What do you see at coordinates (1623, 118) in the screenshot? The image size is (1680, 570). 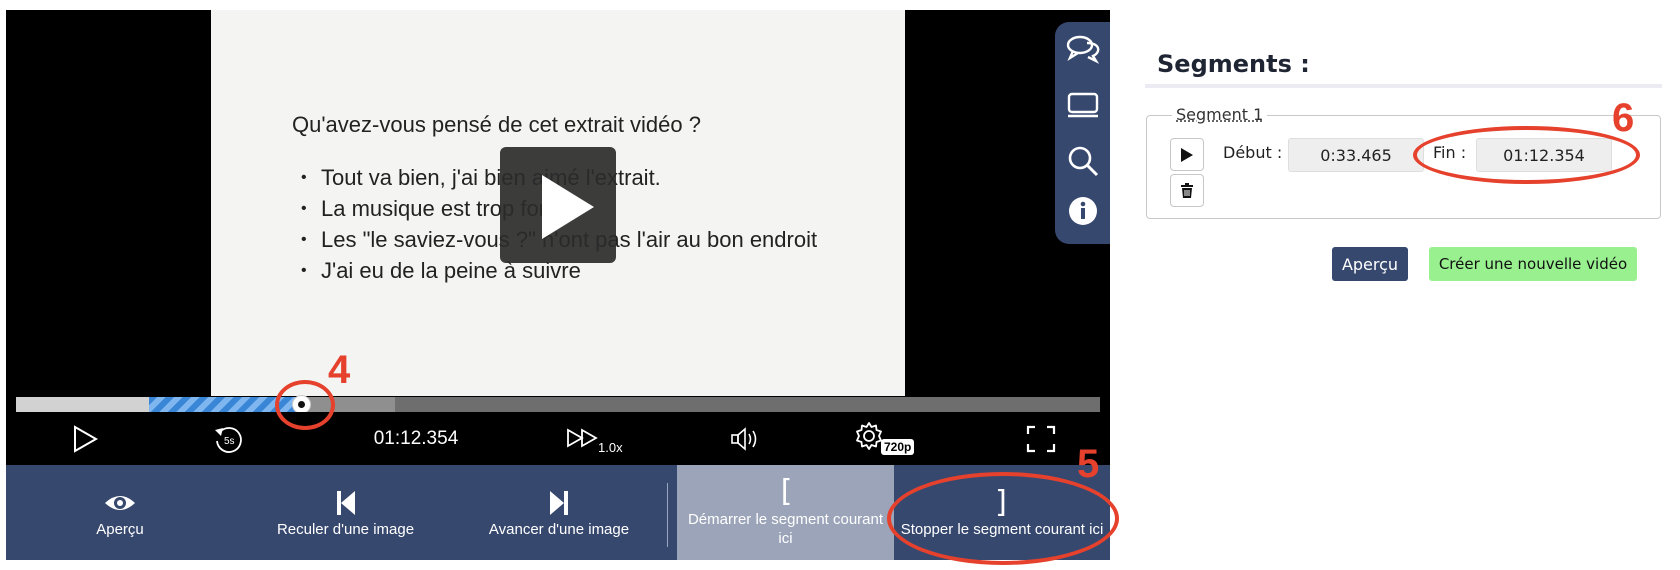 I see `annotation-number: 6` at bounding box center [1623, 118].